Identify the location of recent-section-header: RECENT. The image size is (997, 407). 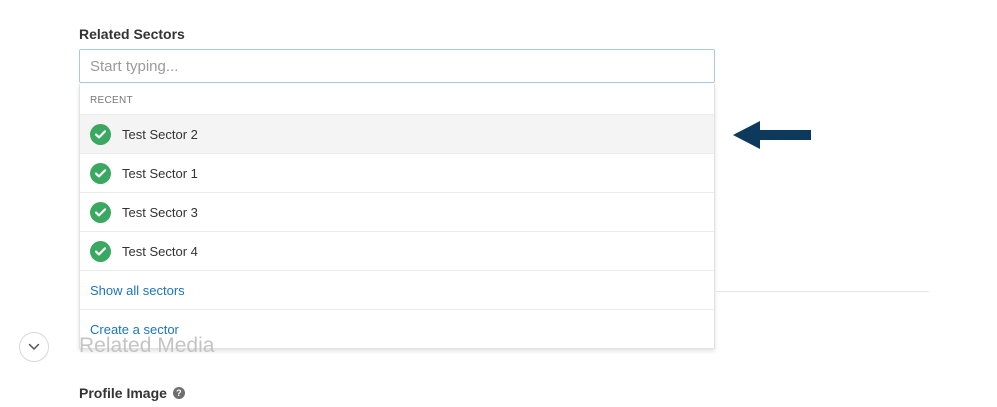
(397, 99).